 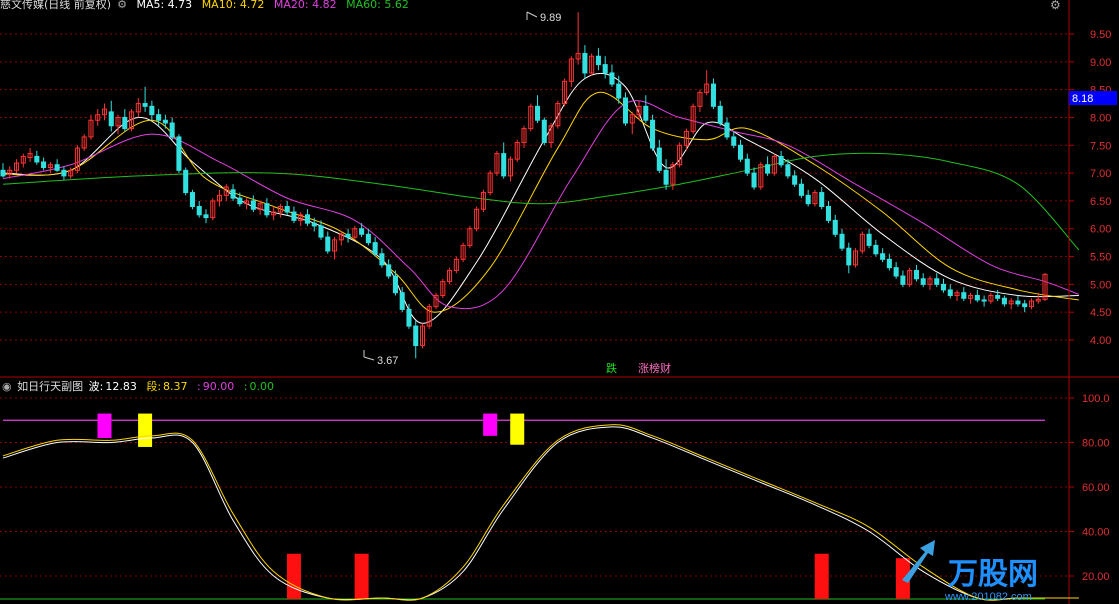 I want to click on settings-icon: ⚙, so click(x=122, y=5).